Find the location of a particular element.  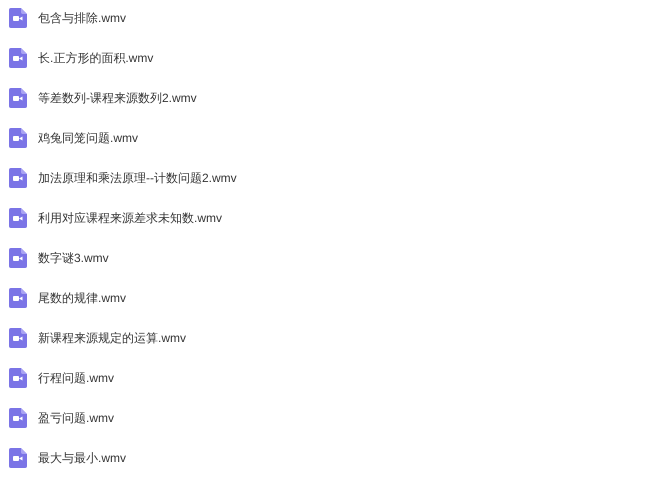

file-name: 长.正方形的面积.wmv is located at coordinates (96, 58).